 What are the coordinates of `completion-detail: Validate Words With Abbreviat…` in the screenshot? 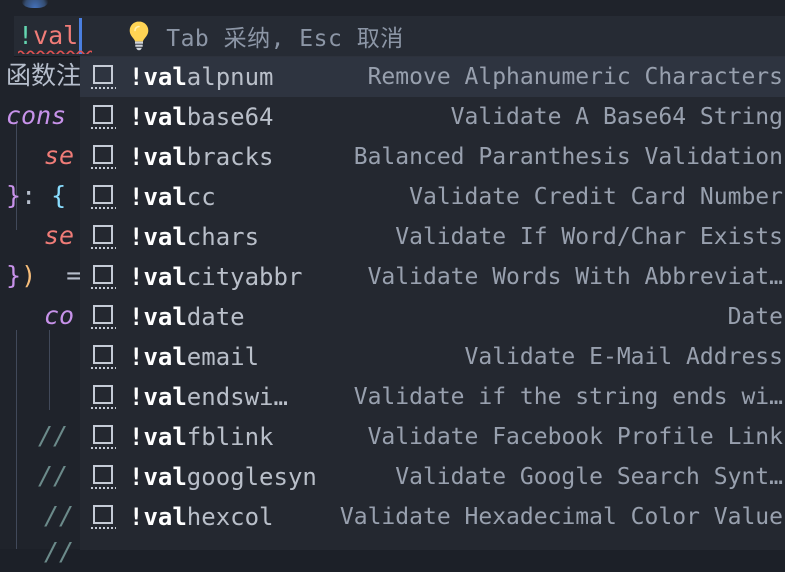 It's located at (576, 277).